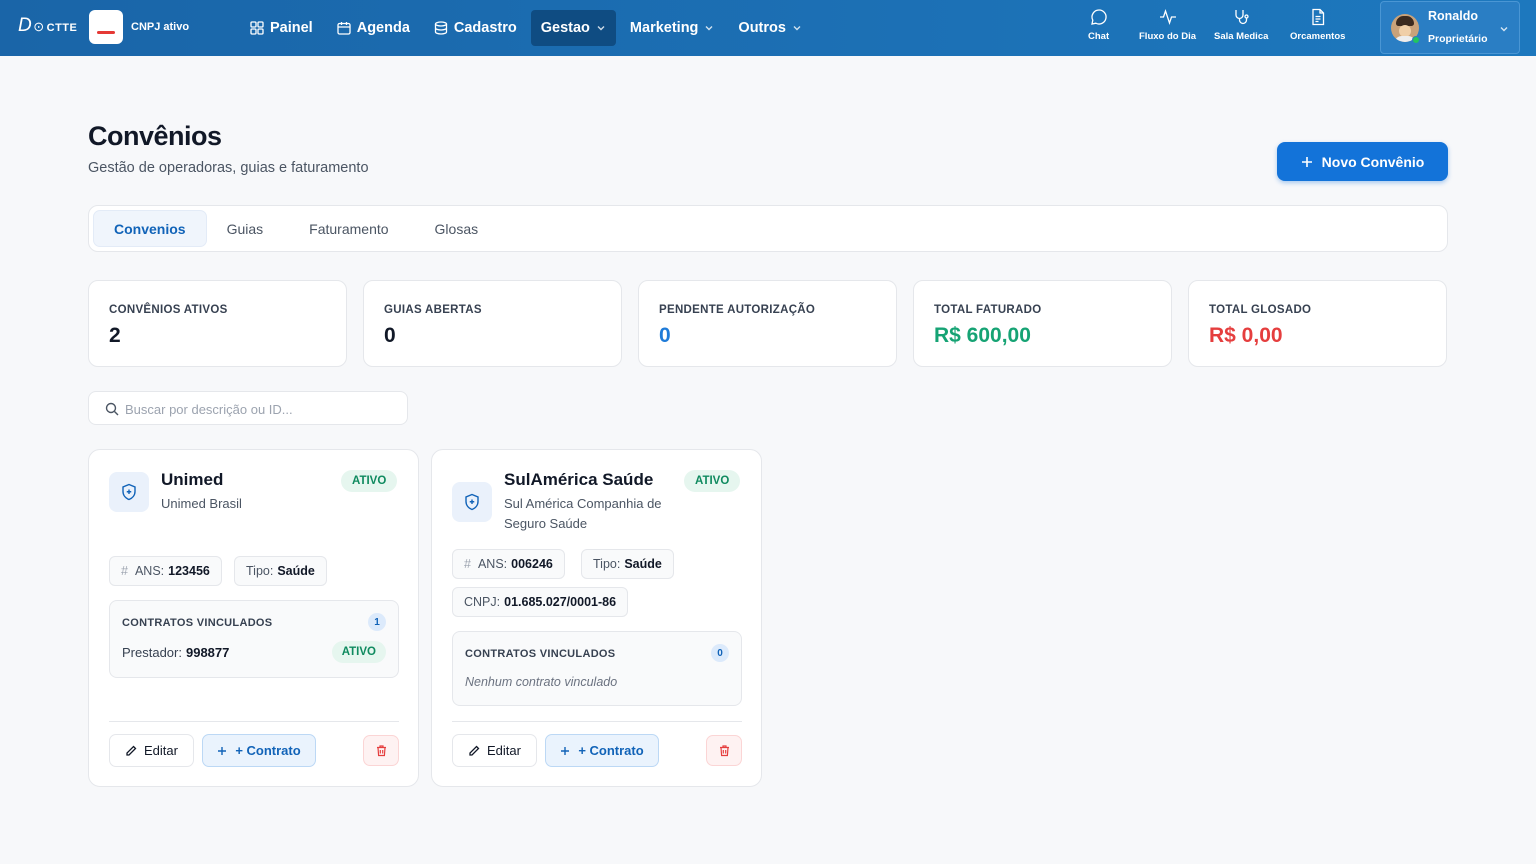 The width and height of the screenshot is (1536, 864). What do you see at coordinates (115, 335) in the screenshot?
I see `stat-value: 2` at bounding box center [115, 335].